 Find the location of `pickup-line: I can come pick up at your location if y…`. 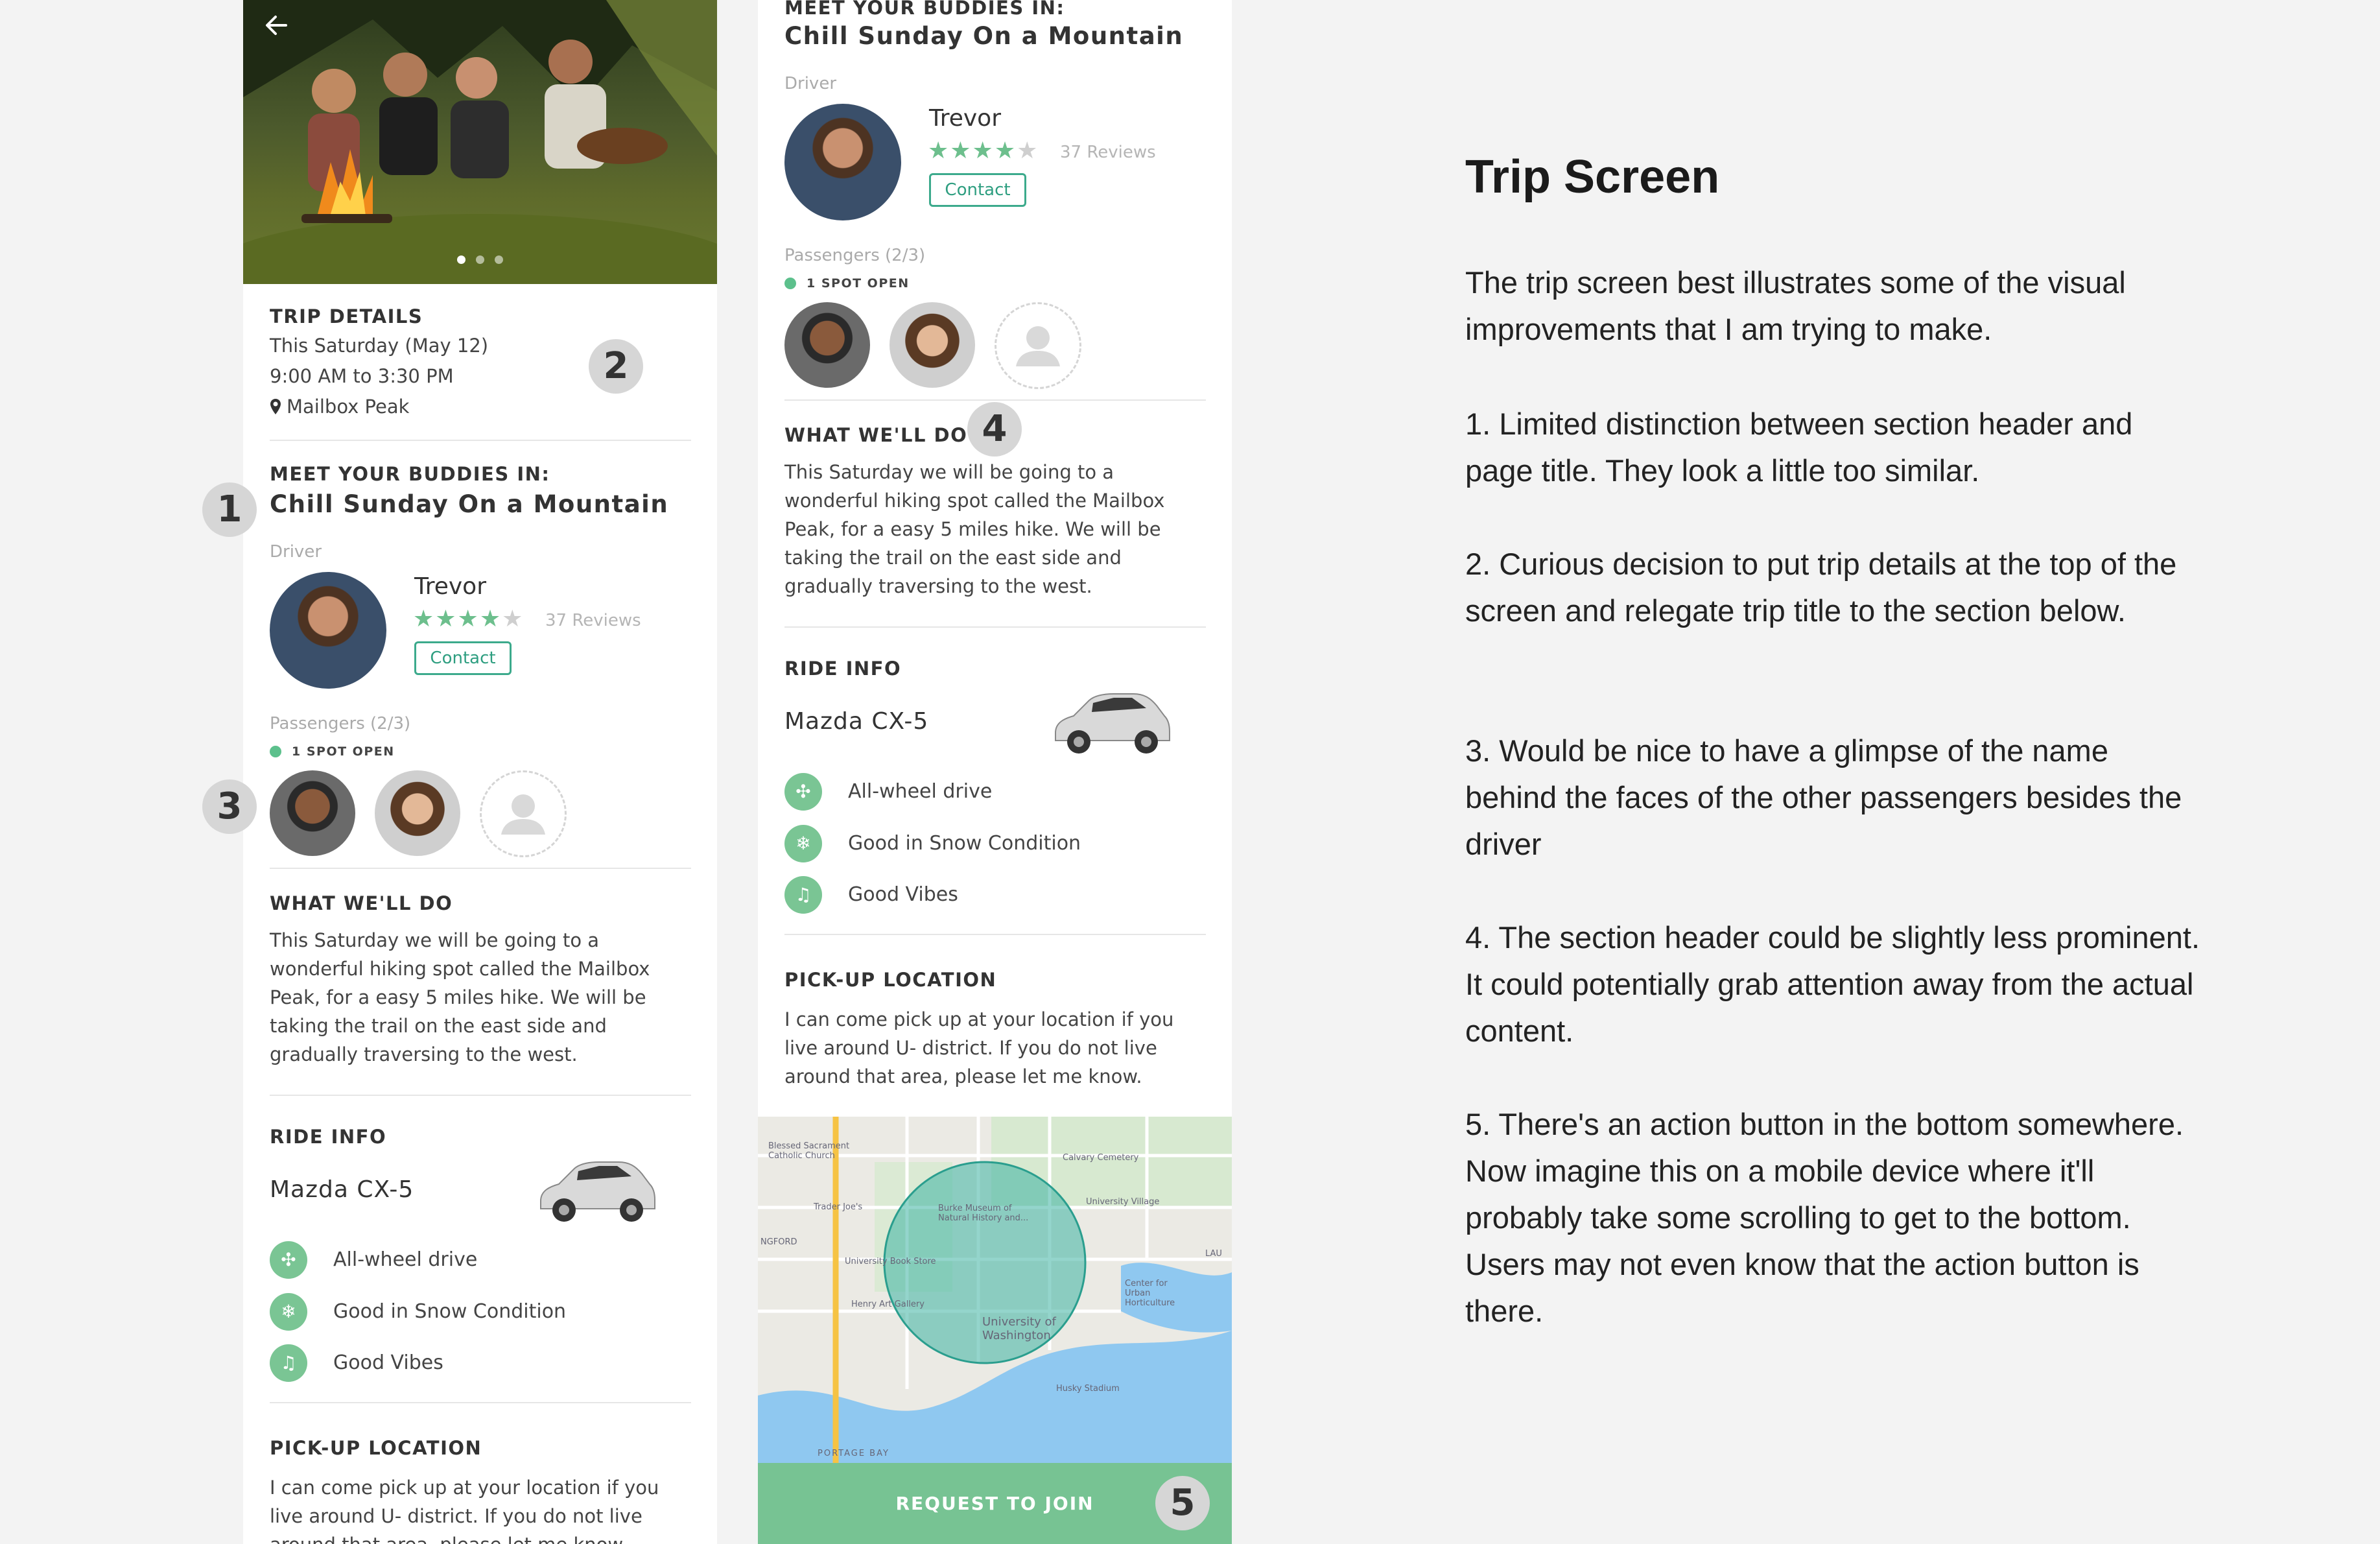

pickup-line: I can come pick up at your location if y… is located at coordinates (464, 1488).